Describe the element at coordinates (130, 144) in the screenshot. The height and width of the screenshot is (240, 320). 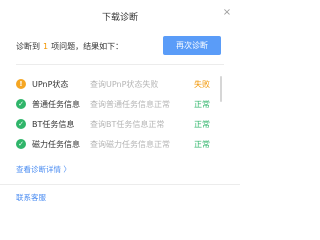
I see `result-description: 查询磁力任务信息正常` at that location.